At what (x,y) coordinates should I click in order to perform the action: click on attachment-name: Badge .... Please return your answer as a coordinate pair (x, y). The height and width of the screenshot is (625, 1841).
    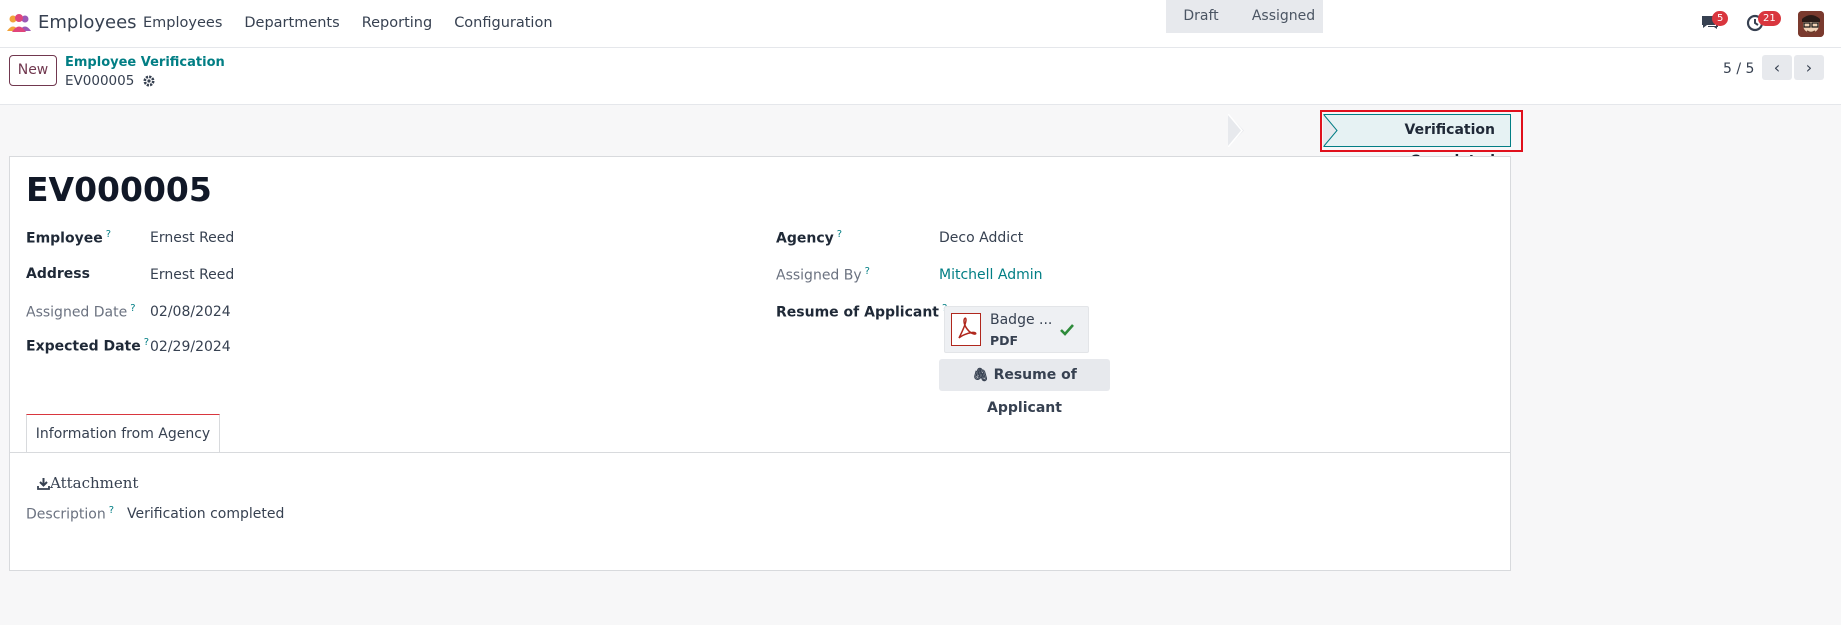
    Looking at the image, I should click on (1021, 320).